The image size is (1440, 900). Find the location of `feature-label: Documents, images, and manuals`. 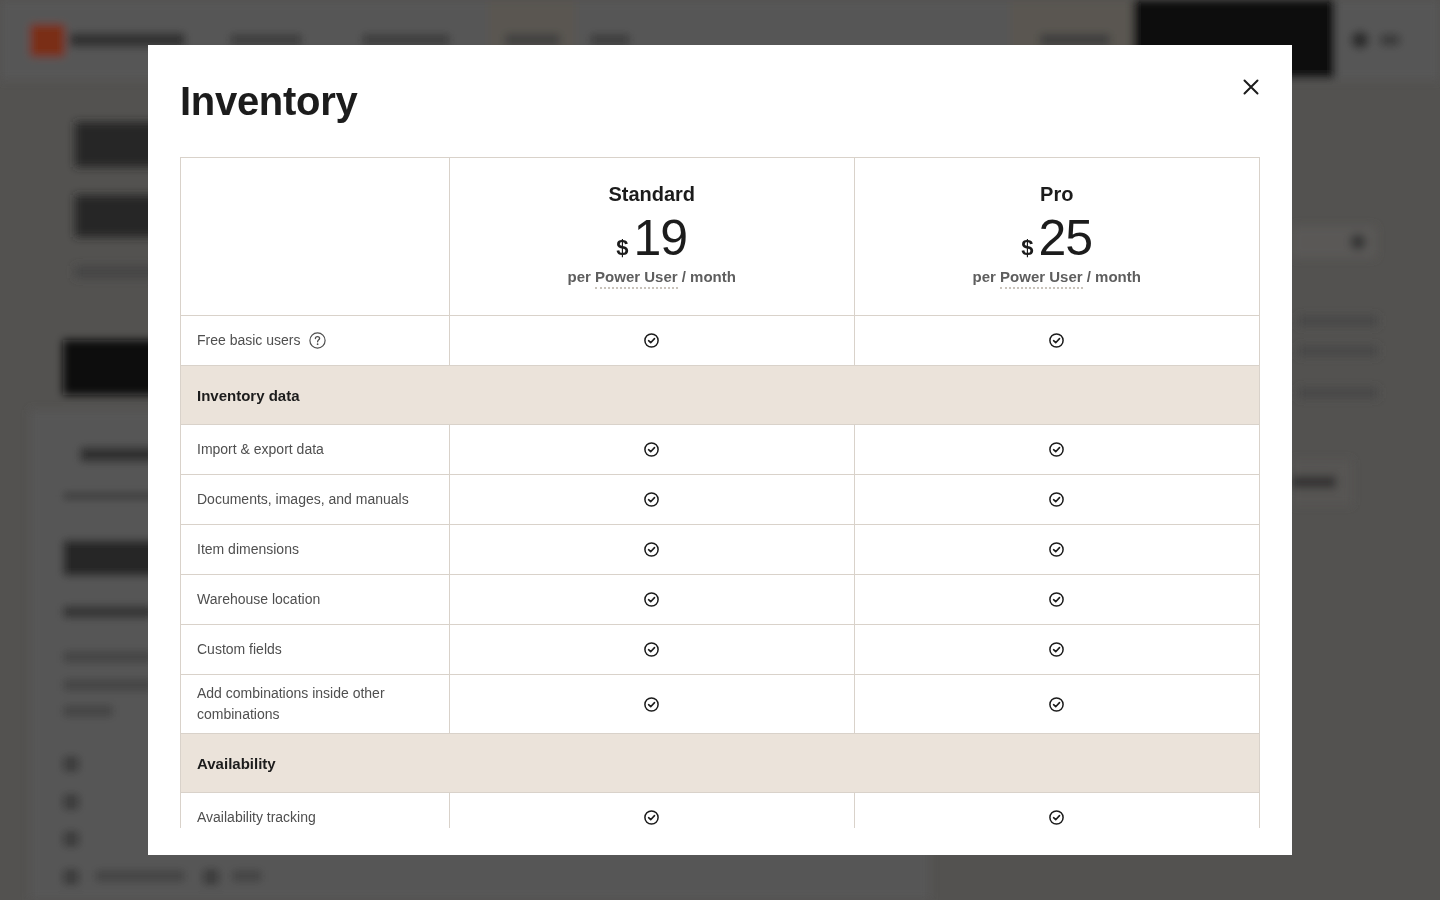

feature-label: Documents, images, and manuals is located at coordinates (303, 499).